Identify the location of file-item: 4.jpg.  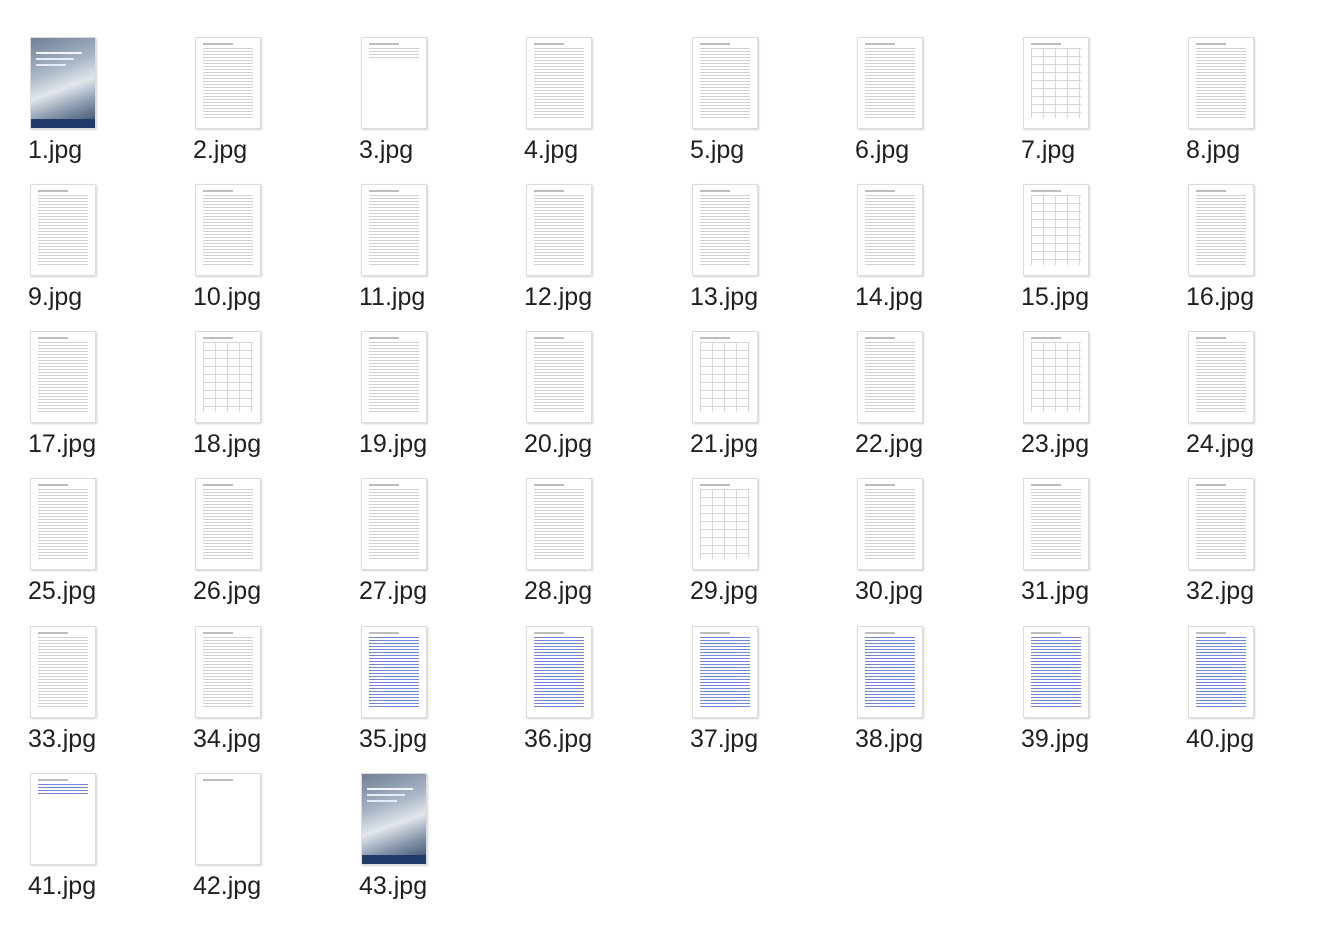
(580, 107).